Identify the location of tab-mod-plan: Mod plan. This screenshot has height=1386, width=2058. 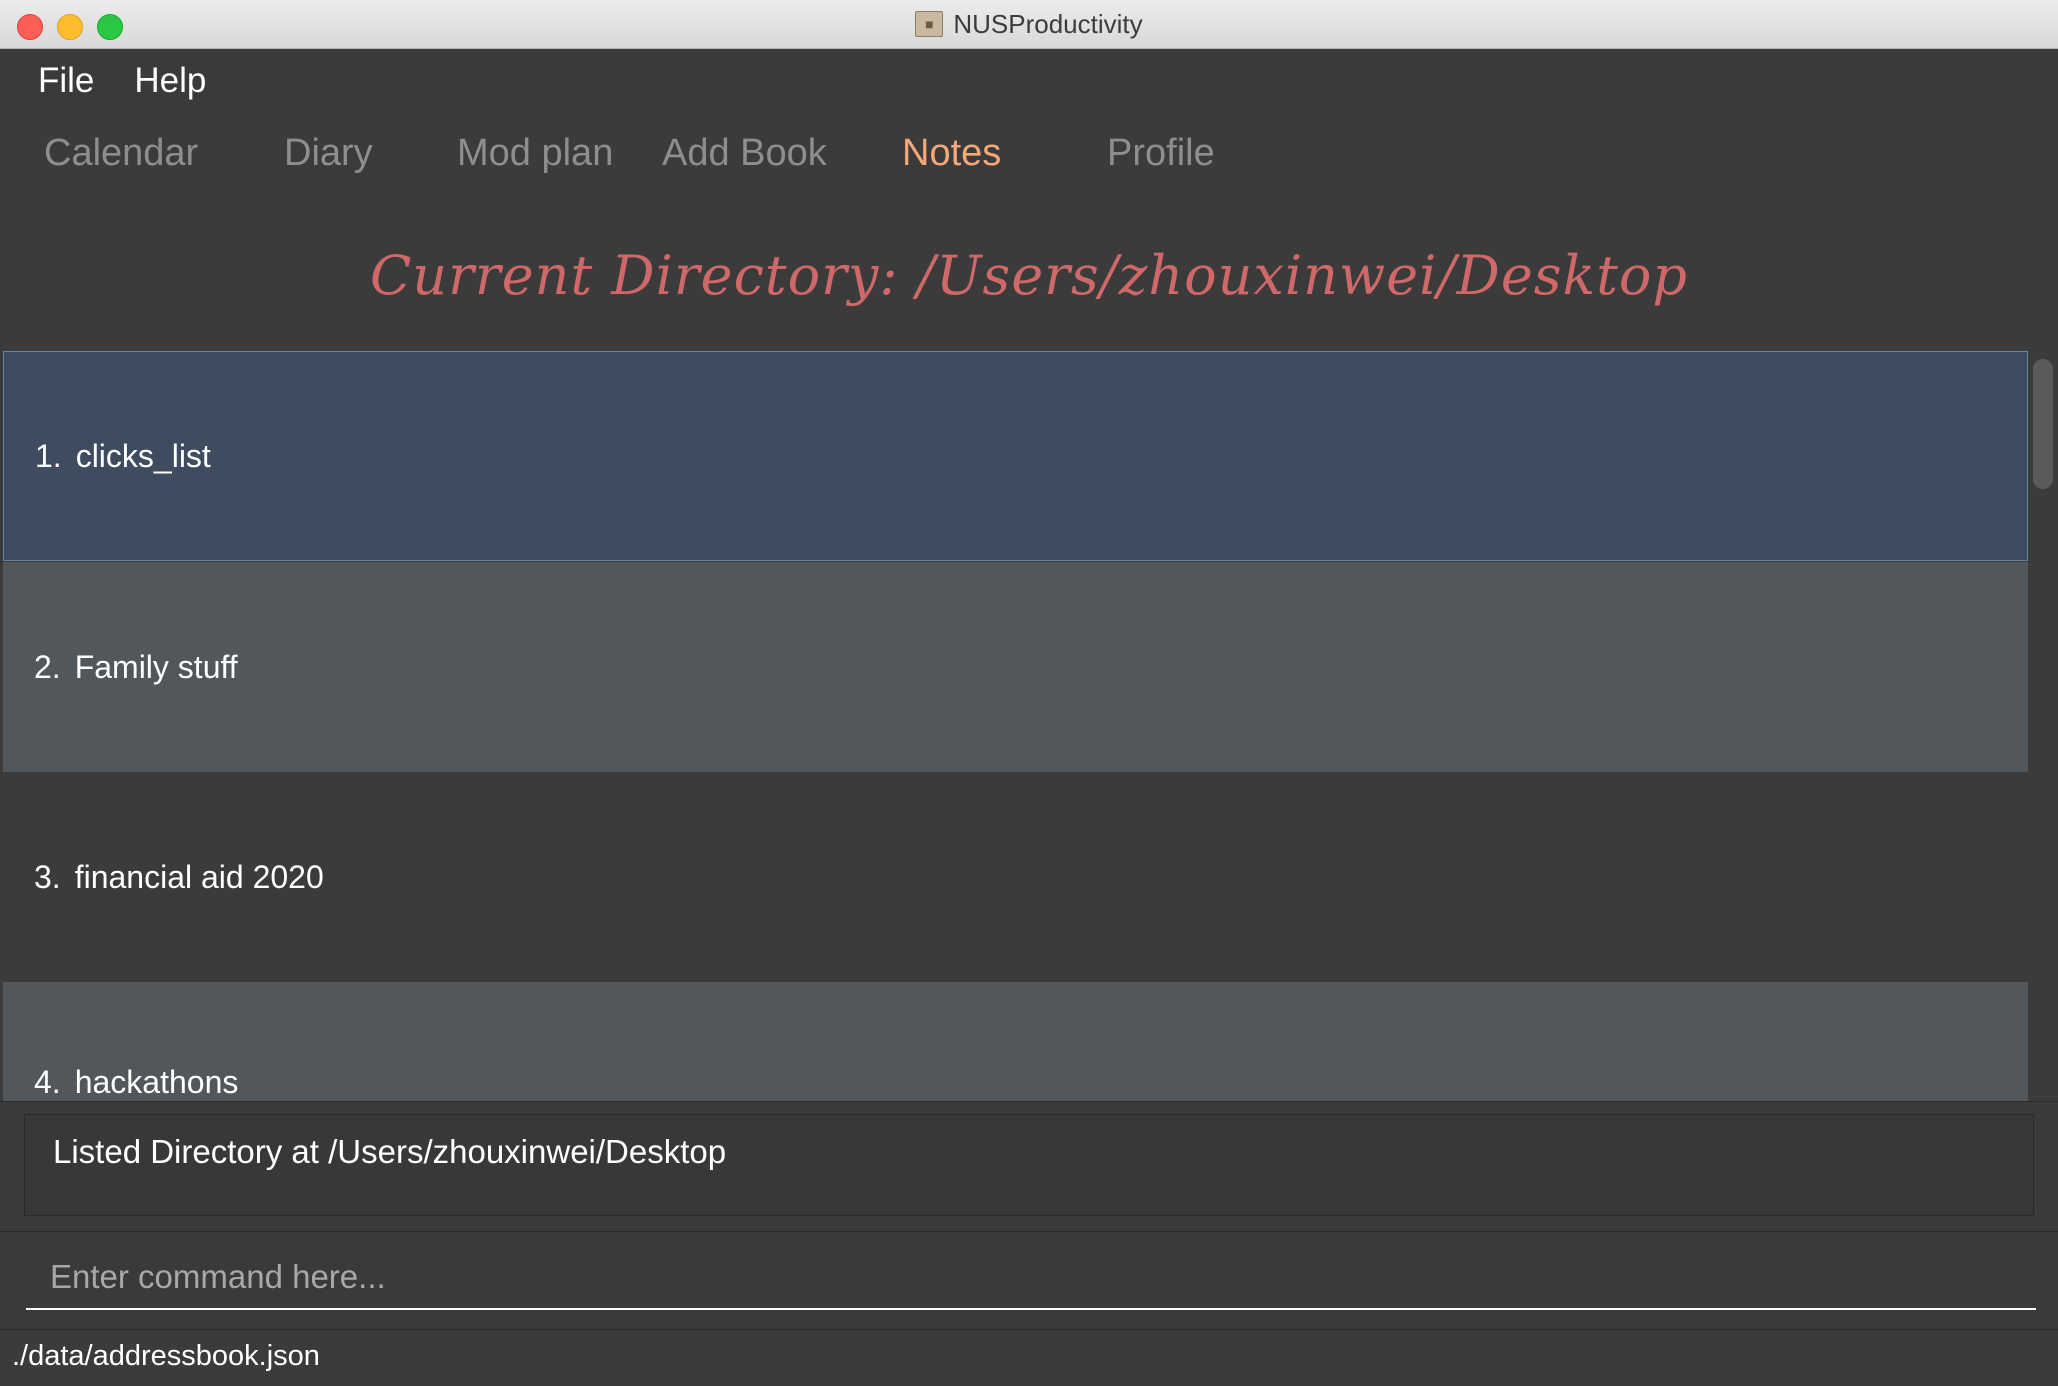
(535, 153).